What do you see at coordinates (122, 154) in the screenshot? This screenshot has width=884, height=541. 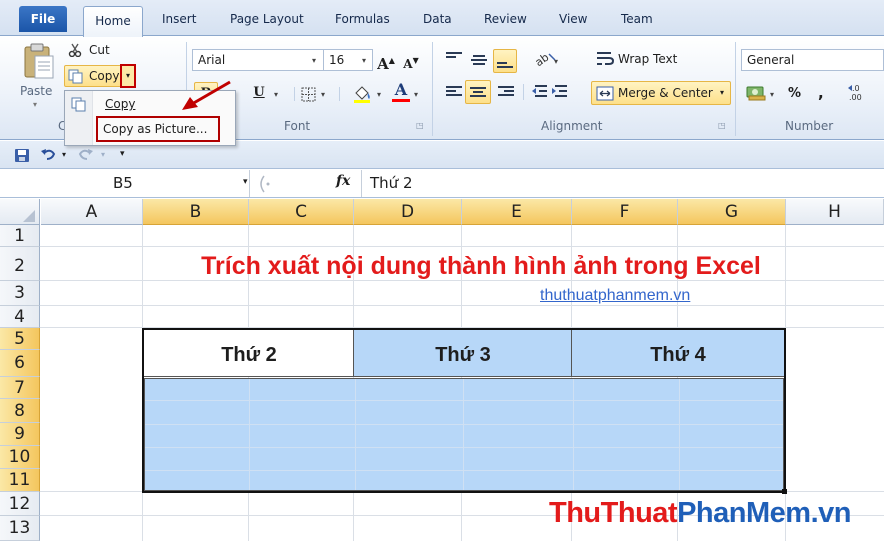 I see `customize-qat-icon: ▾` at bounding box center [122, 154].